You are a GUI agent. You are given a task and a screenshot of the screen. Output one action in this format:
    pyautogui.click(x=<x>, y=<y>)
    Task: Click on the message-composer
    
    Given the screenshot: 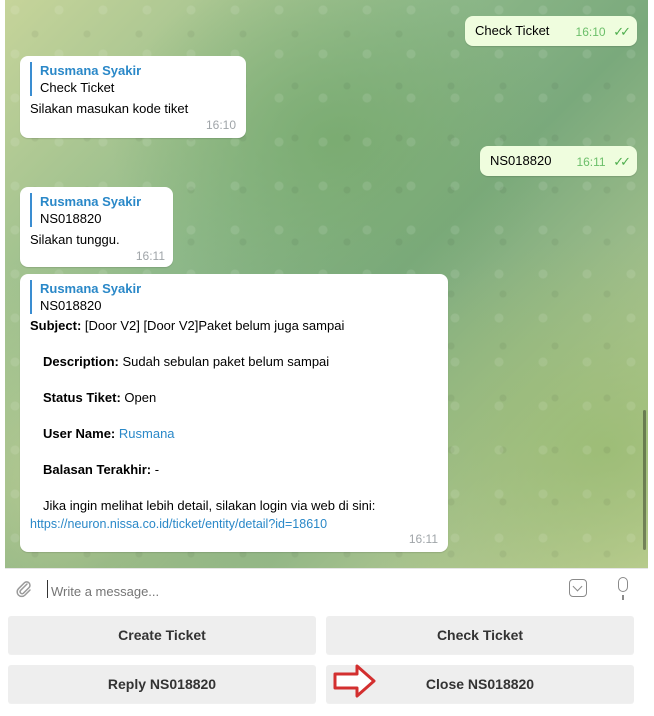 What is the action you would take?
    pyautogui.click(x=326, y=588)
    